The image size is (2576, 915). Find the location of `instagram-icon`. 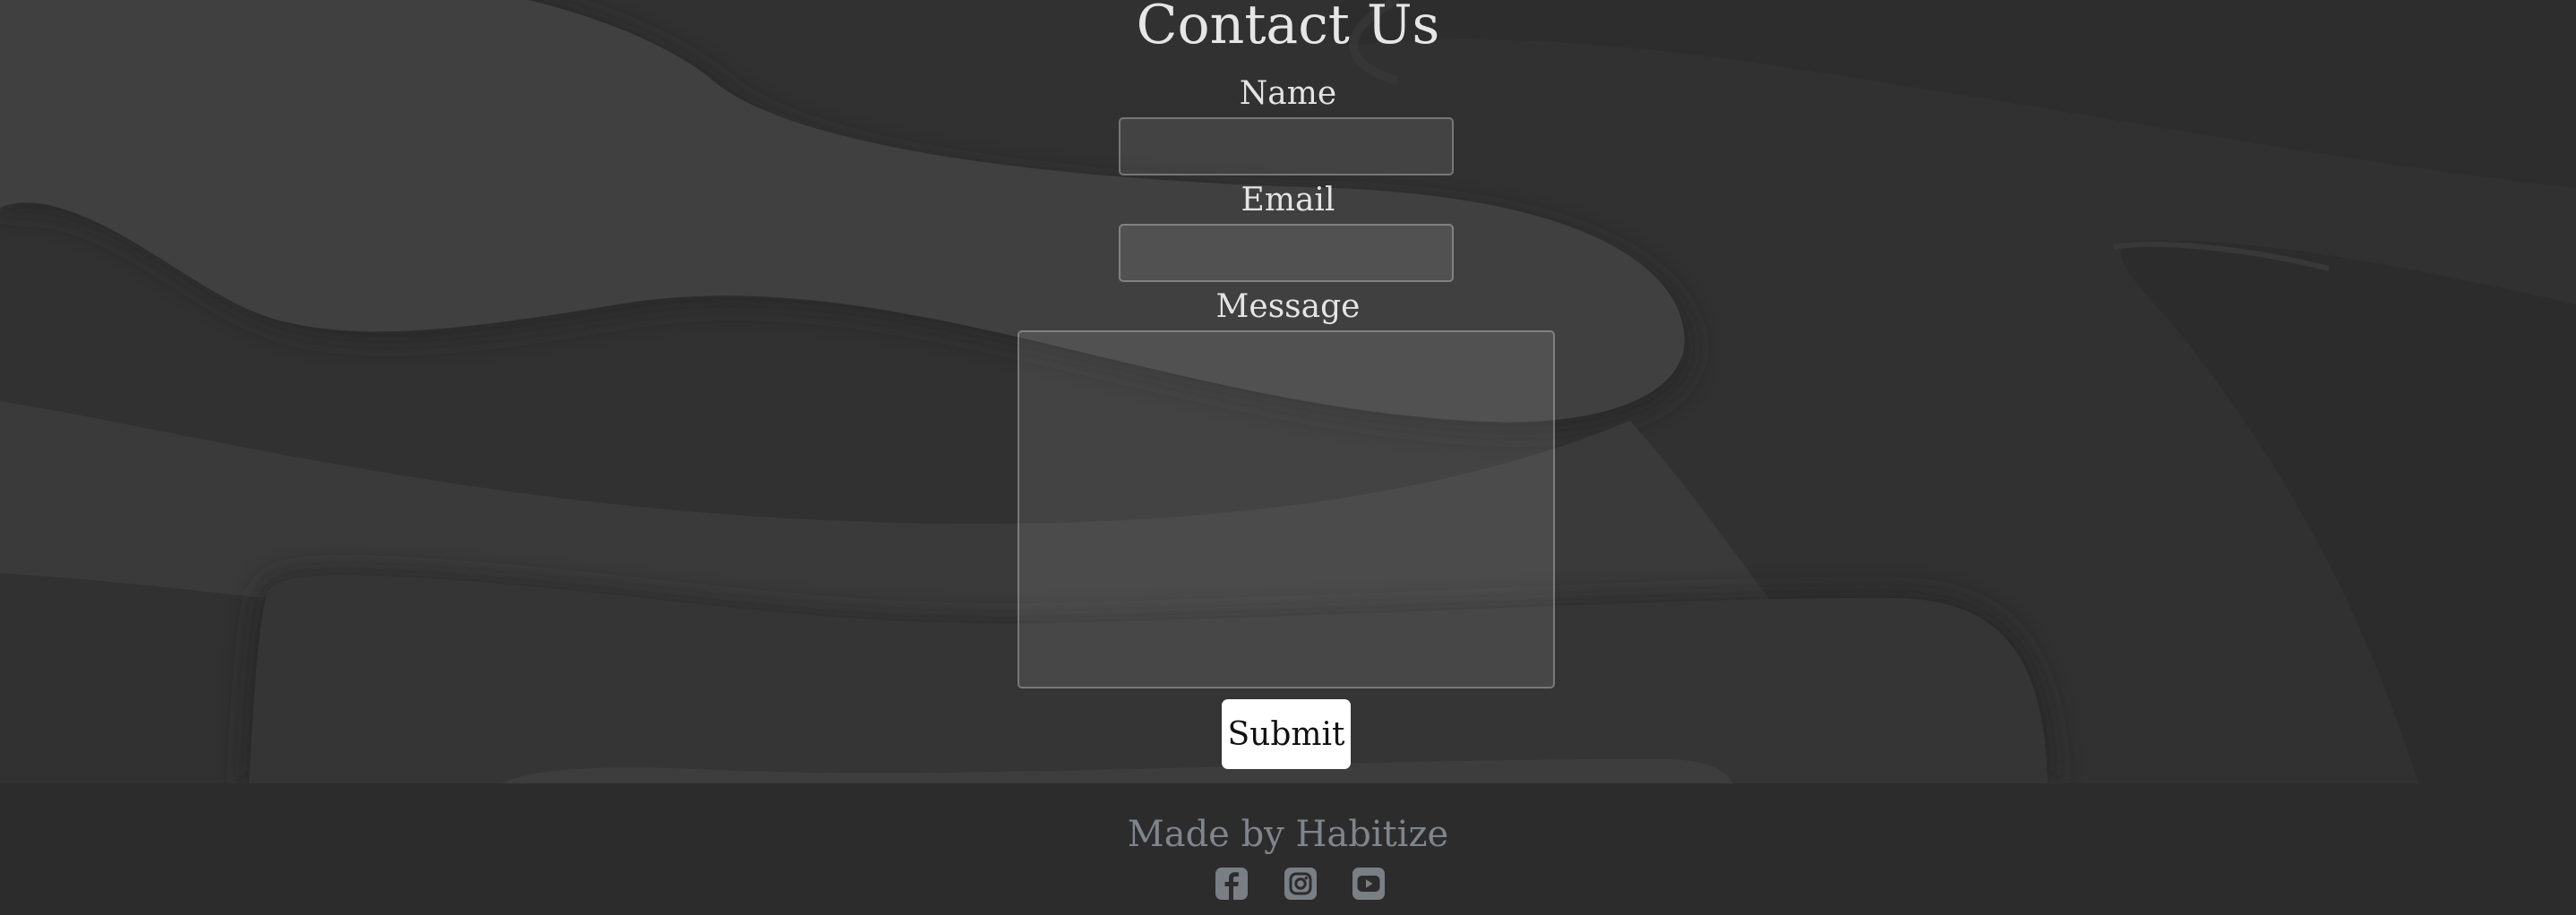

instagram-icon is located at coordinates (1301, 884).